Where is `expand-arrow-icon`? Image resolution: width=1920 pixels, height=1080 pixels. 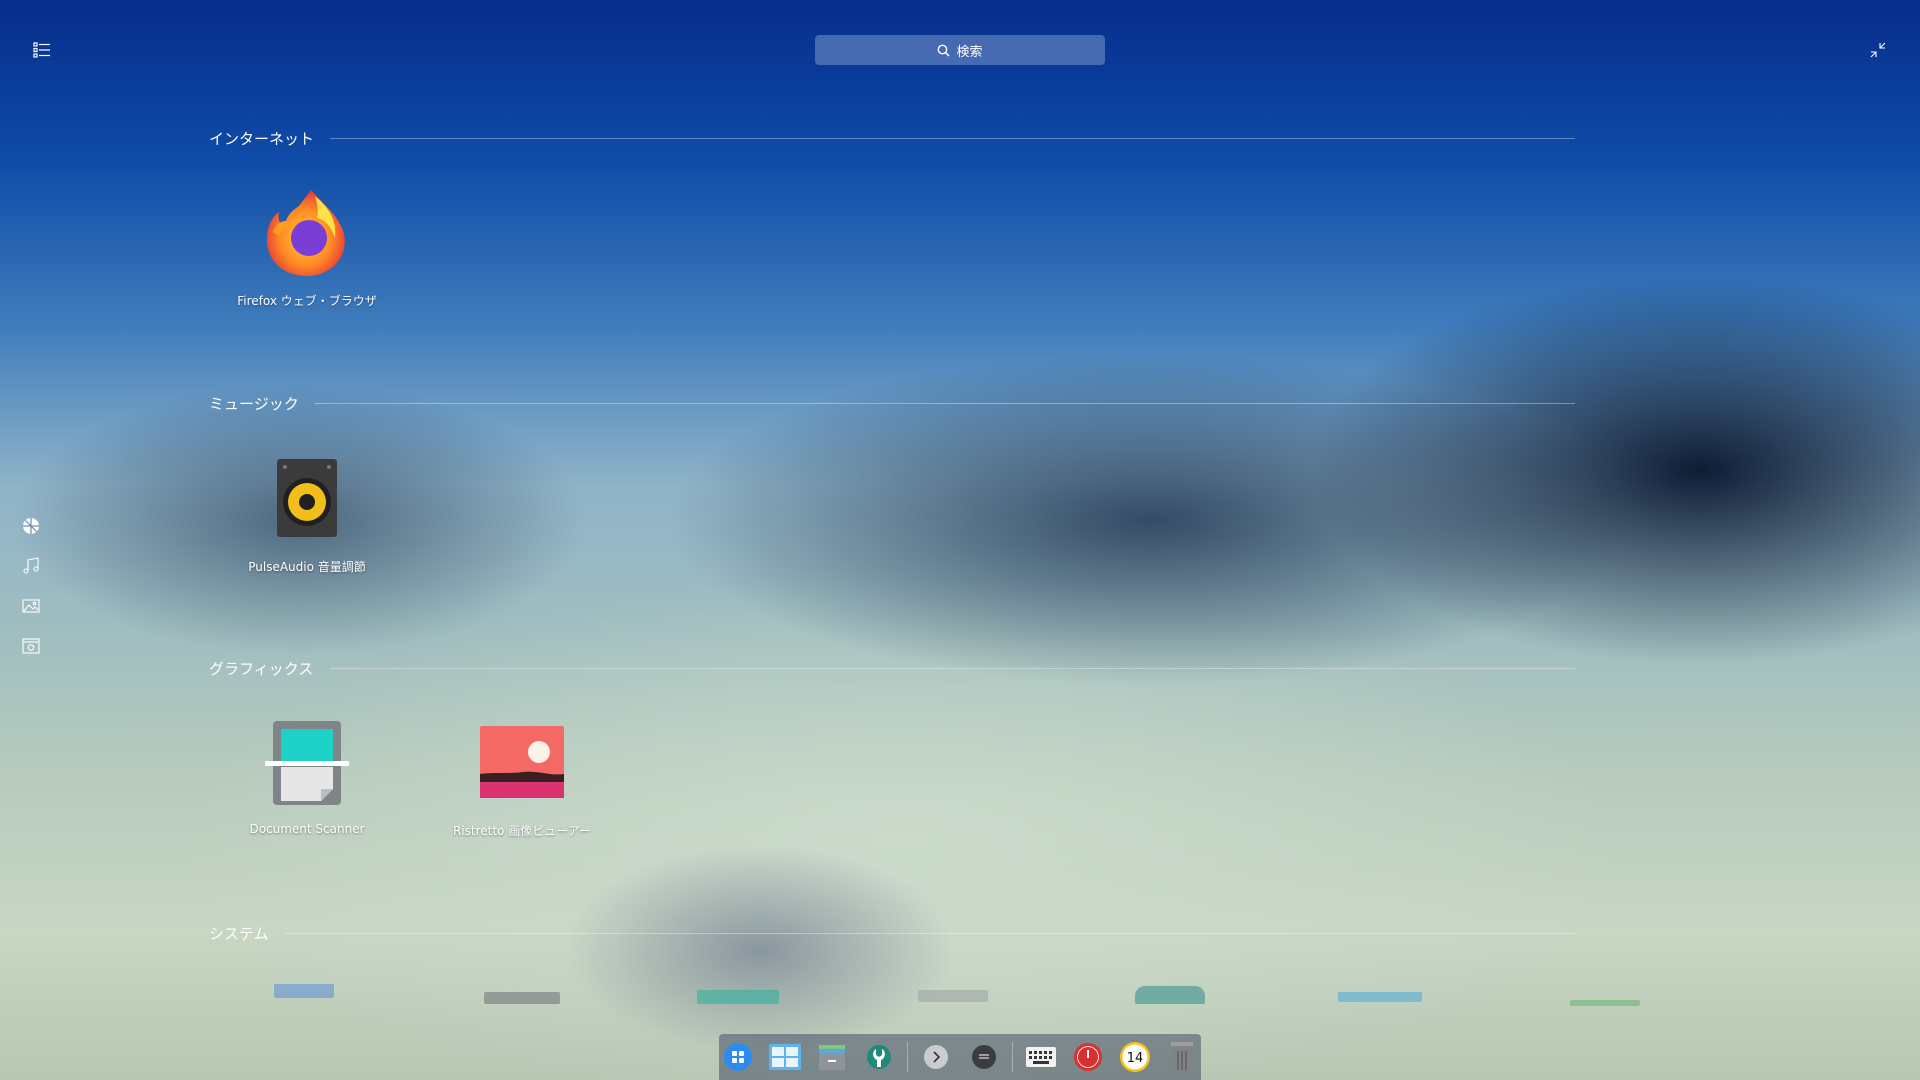 expand-arrow-icon is located at coordinates (936, 1057).